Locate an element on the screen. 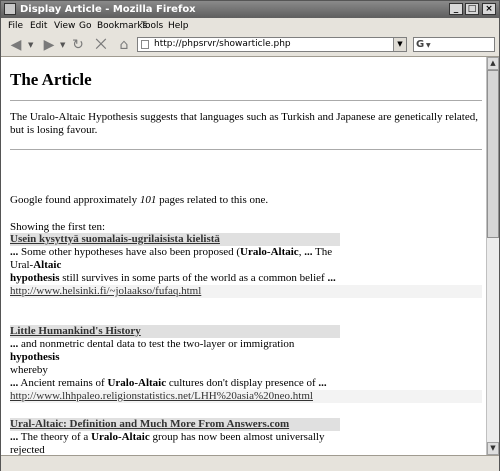  title-bar: Display Article - Mozilla Firefox _ □ × is located at coordinates (250, 9).